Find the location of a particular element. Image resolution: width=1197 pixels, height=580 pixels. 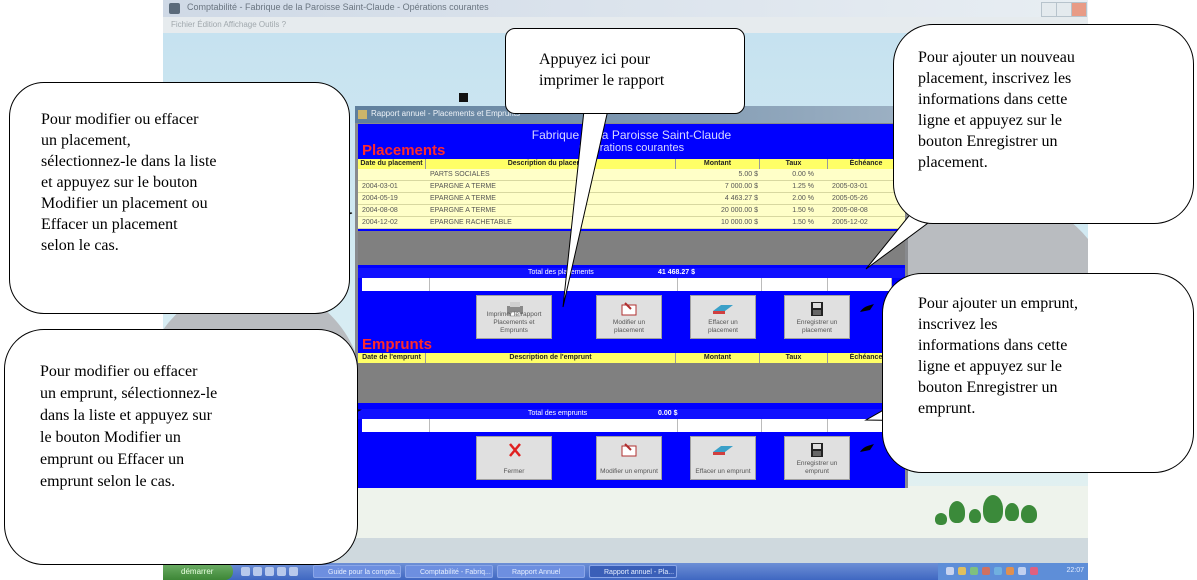

callout-line: dans la liste et appuyez sur is located at coordinates (126, 415).